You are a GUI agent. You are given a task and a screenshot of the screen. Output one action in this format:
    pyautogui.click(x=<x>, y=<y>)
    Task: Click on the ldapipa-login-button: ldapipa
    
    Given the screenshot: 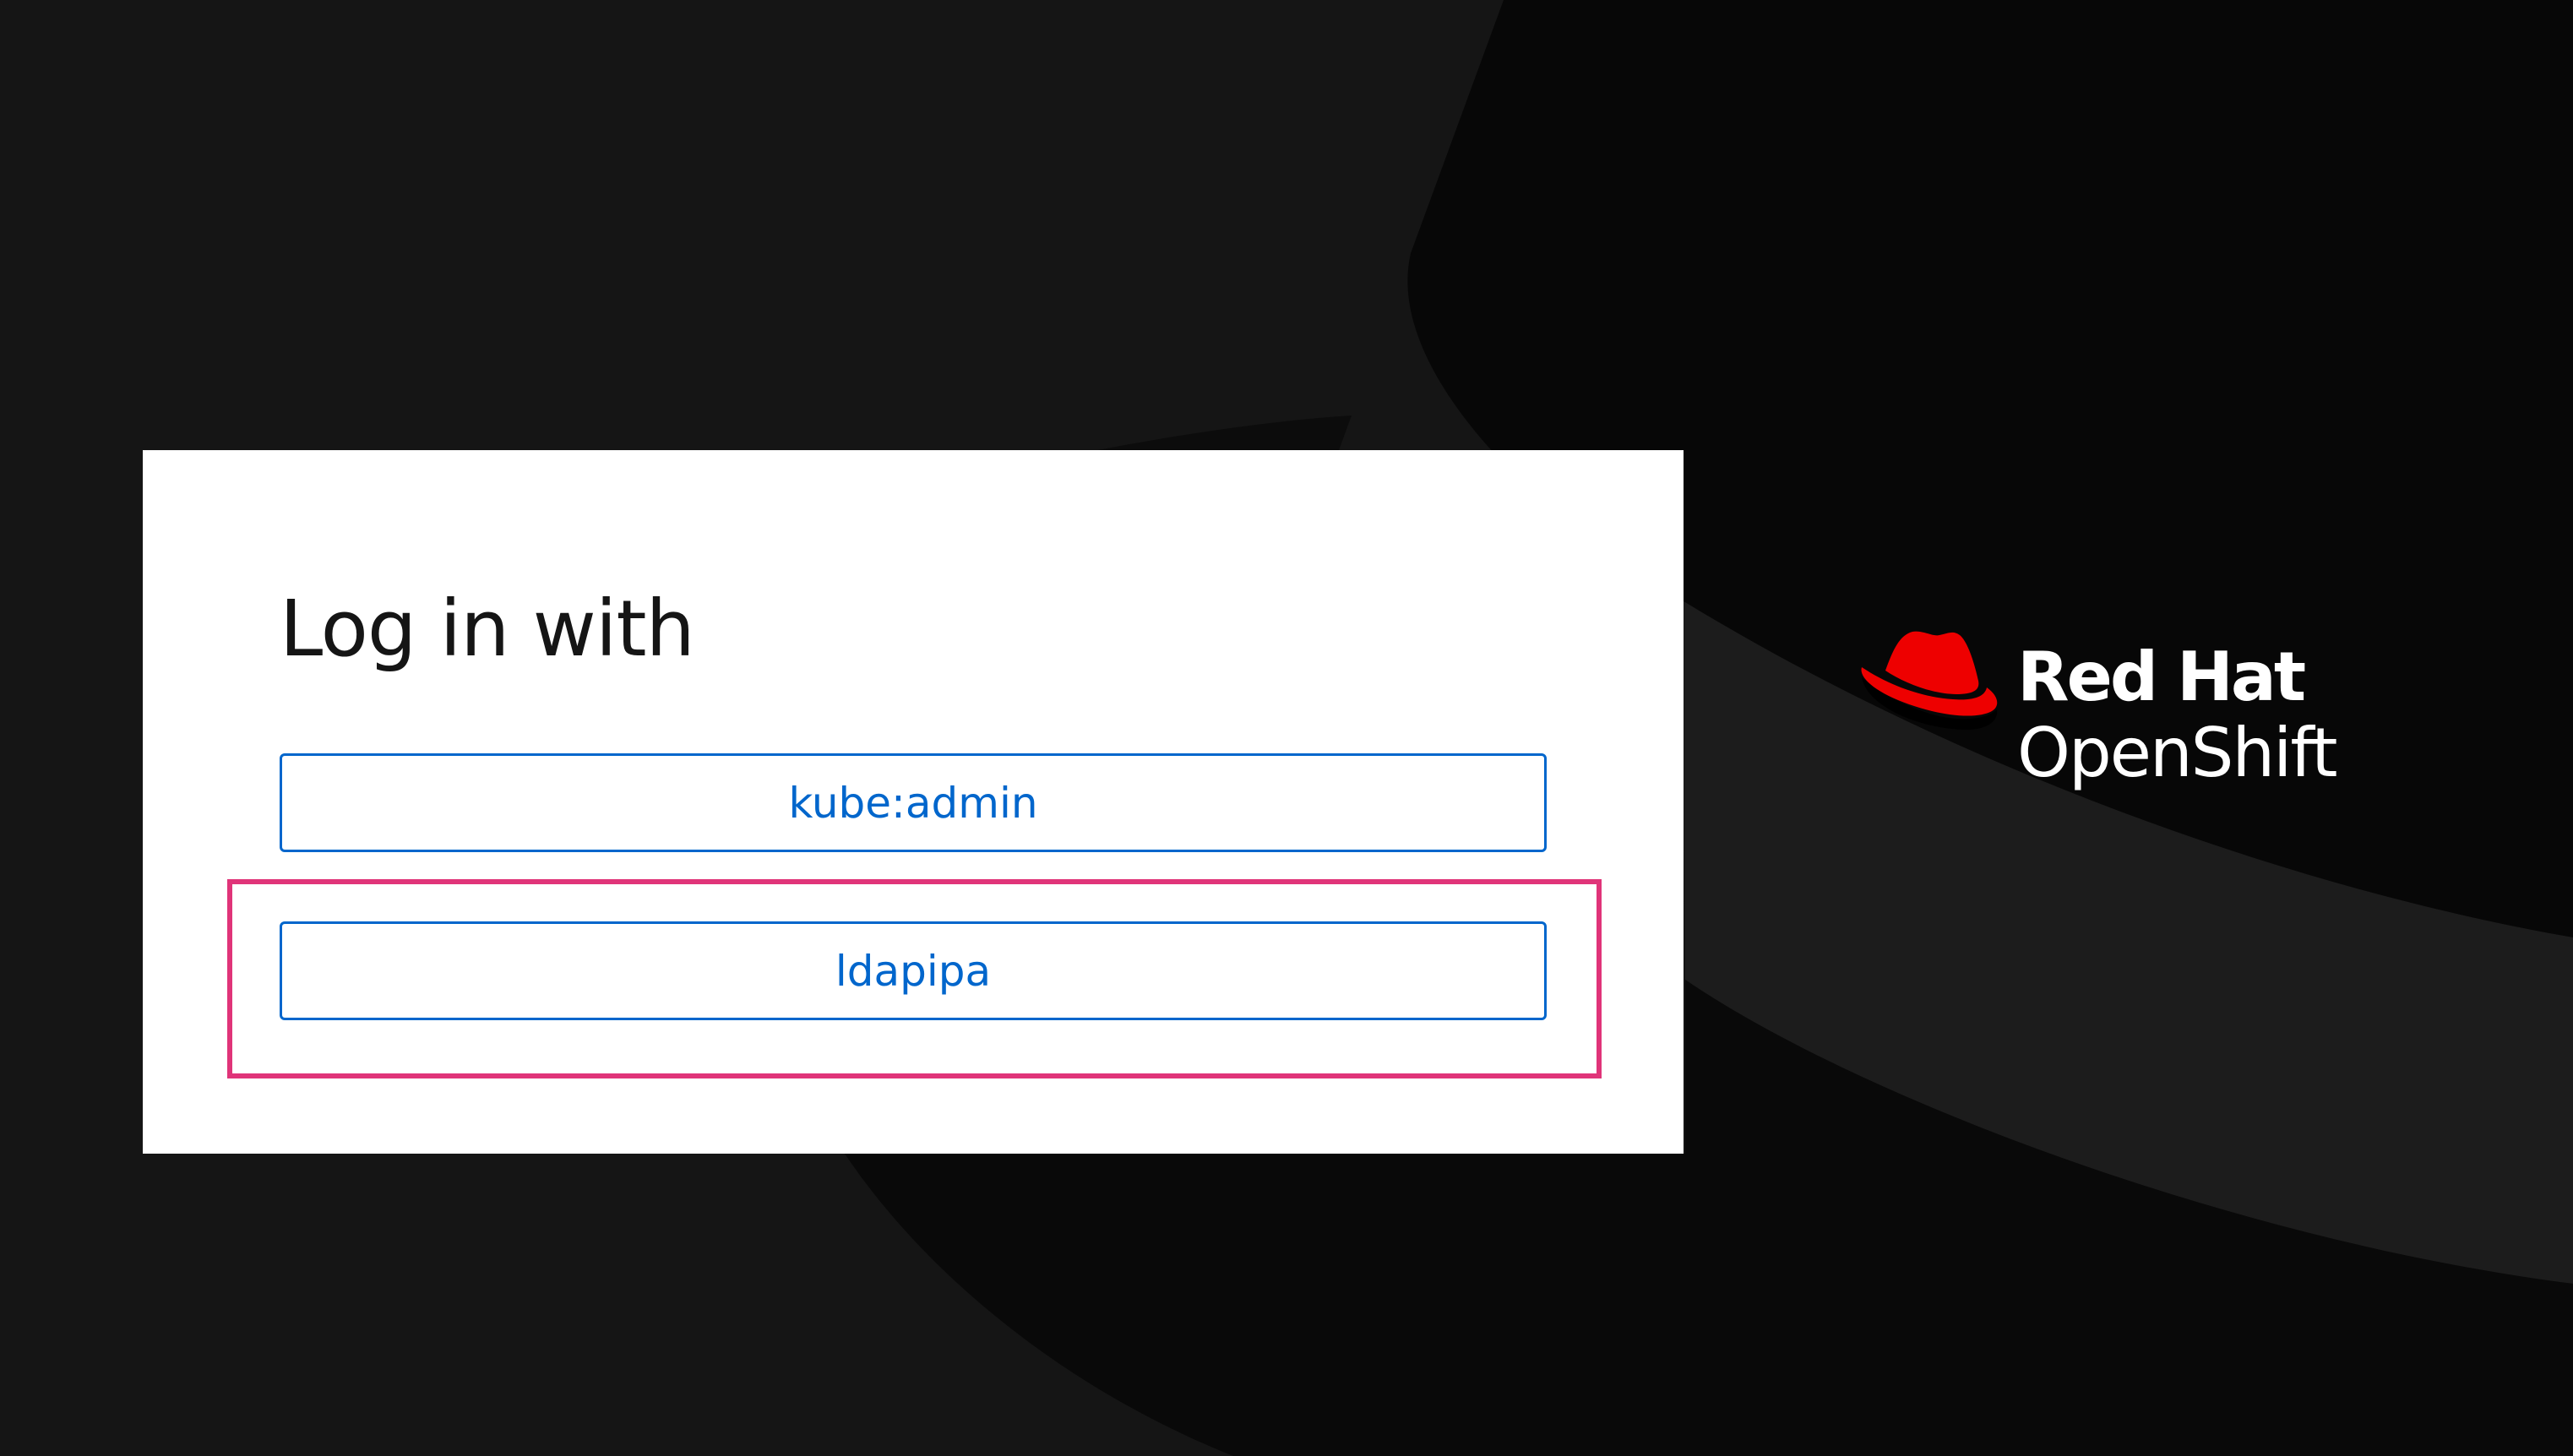 What is the action you would take?
    pyautogui.click(x=913, y=971)
    